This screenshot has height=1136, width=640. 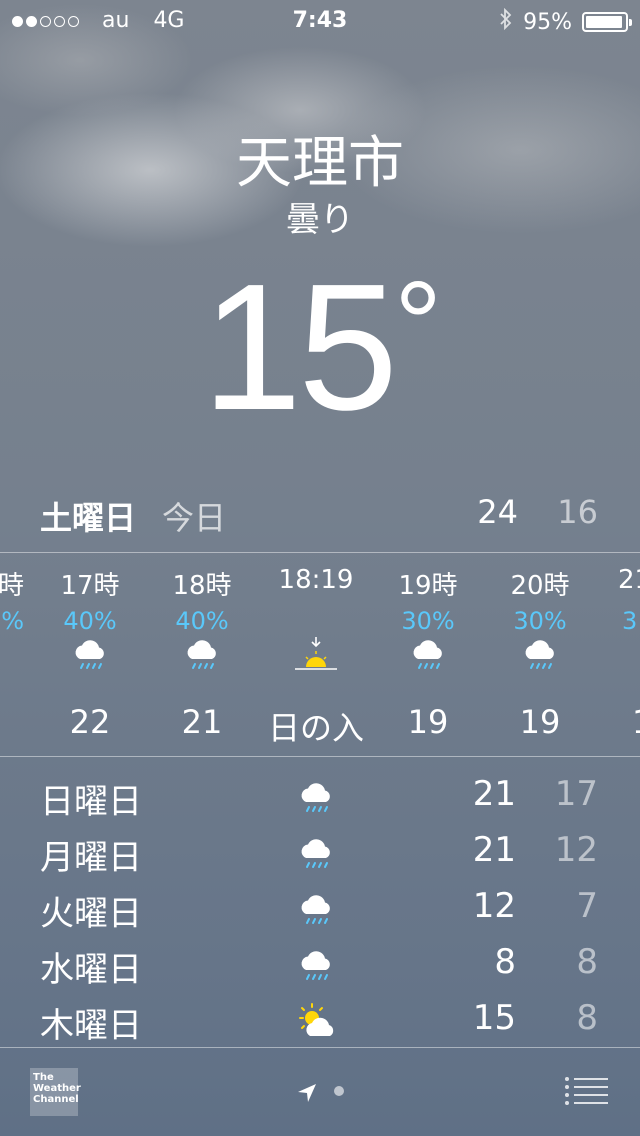 I want to click on logo-text-line: Weather, so click(x=57, y=1088).